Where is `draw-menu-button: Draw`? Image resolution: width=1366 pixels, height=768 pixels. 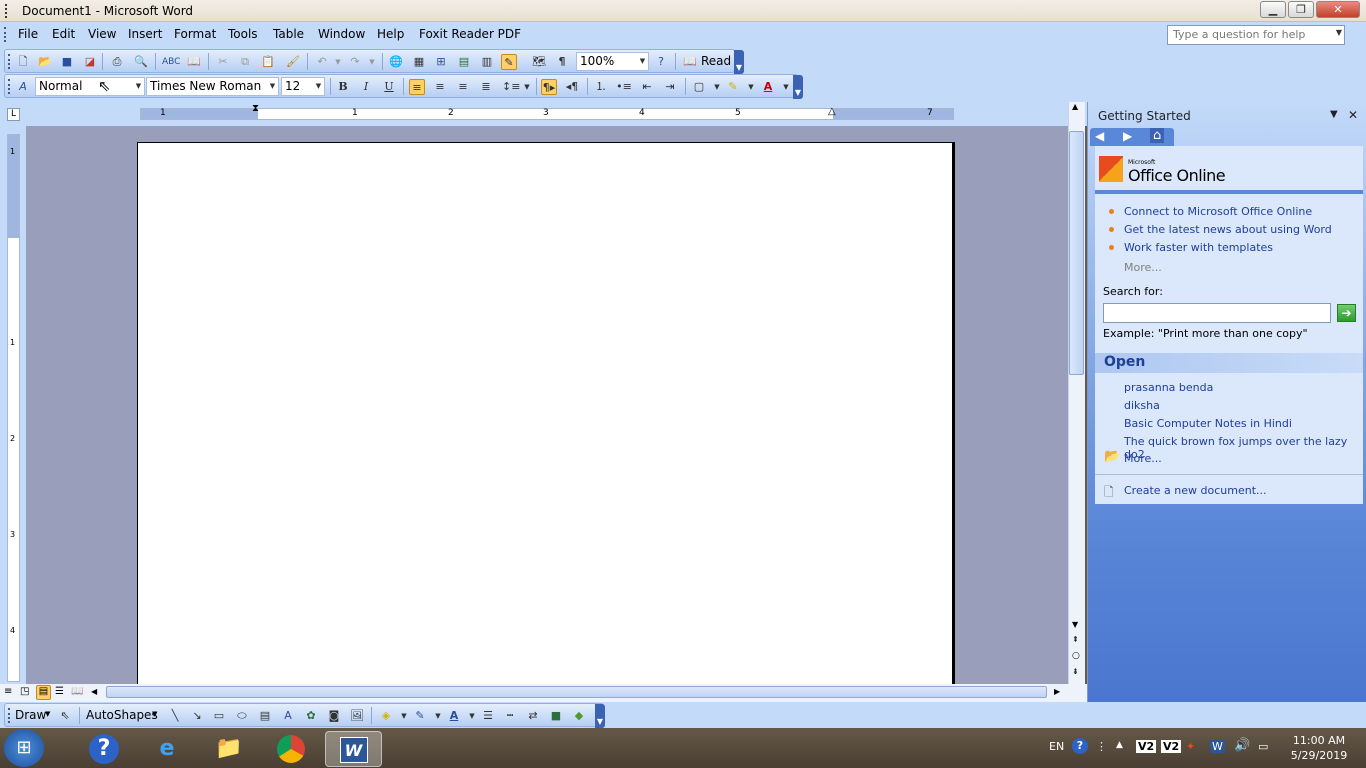
draw-menu-button: Draw is located at coordinates (30, 715).